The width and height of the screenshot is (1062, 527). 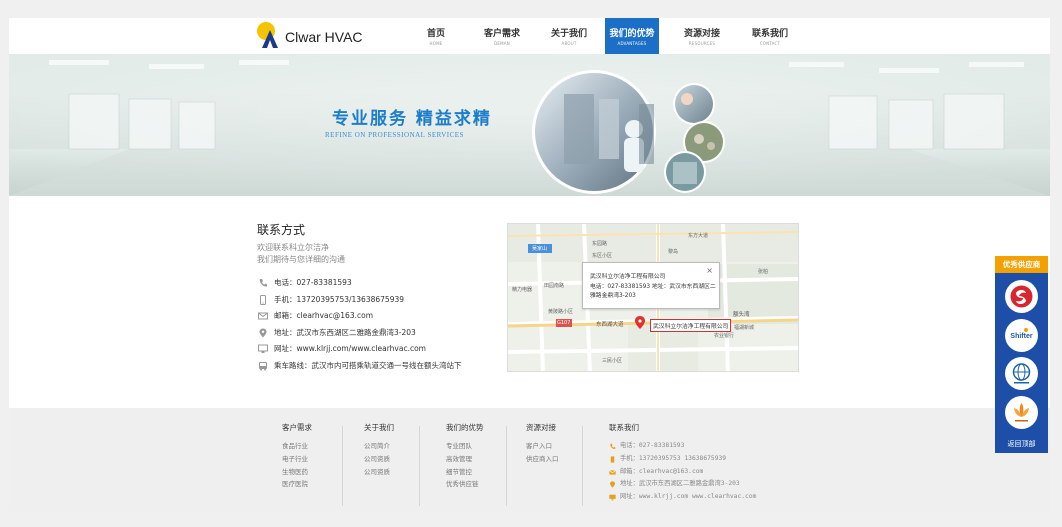 What do you see at coordinates (542, 459) in the screenshot?
I see `footer-link: 供应商入口` at bounding box center [542, 459].